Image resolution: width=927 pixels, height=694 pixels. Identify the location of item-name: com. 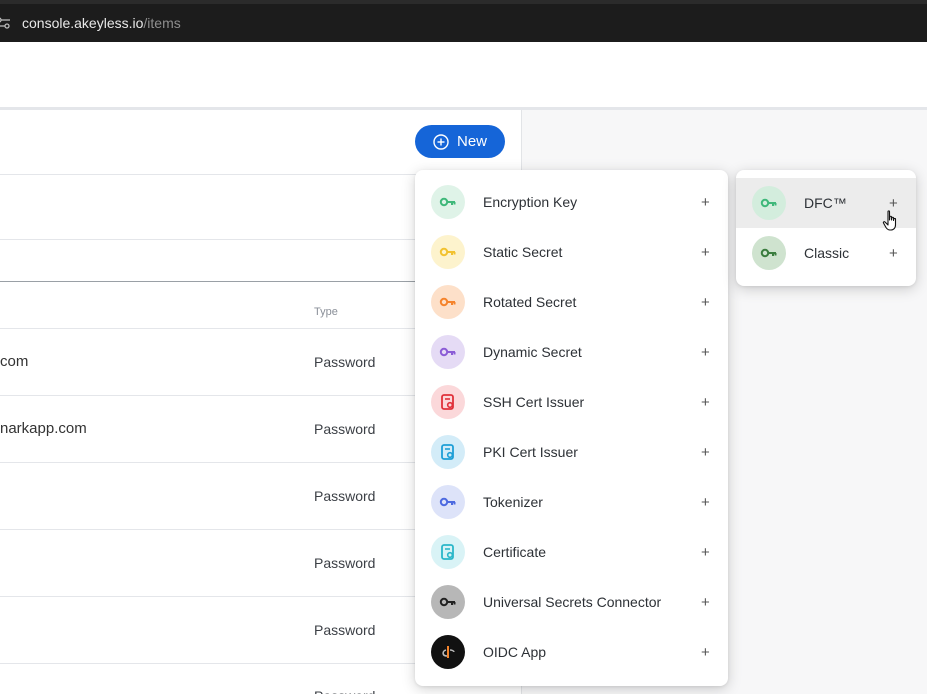
(14, 361).